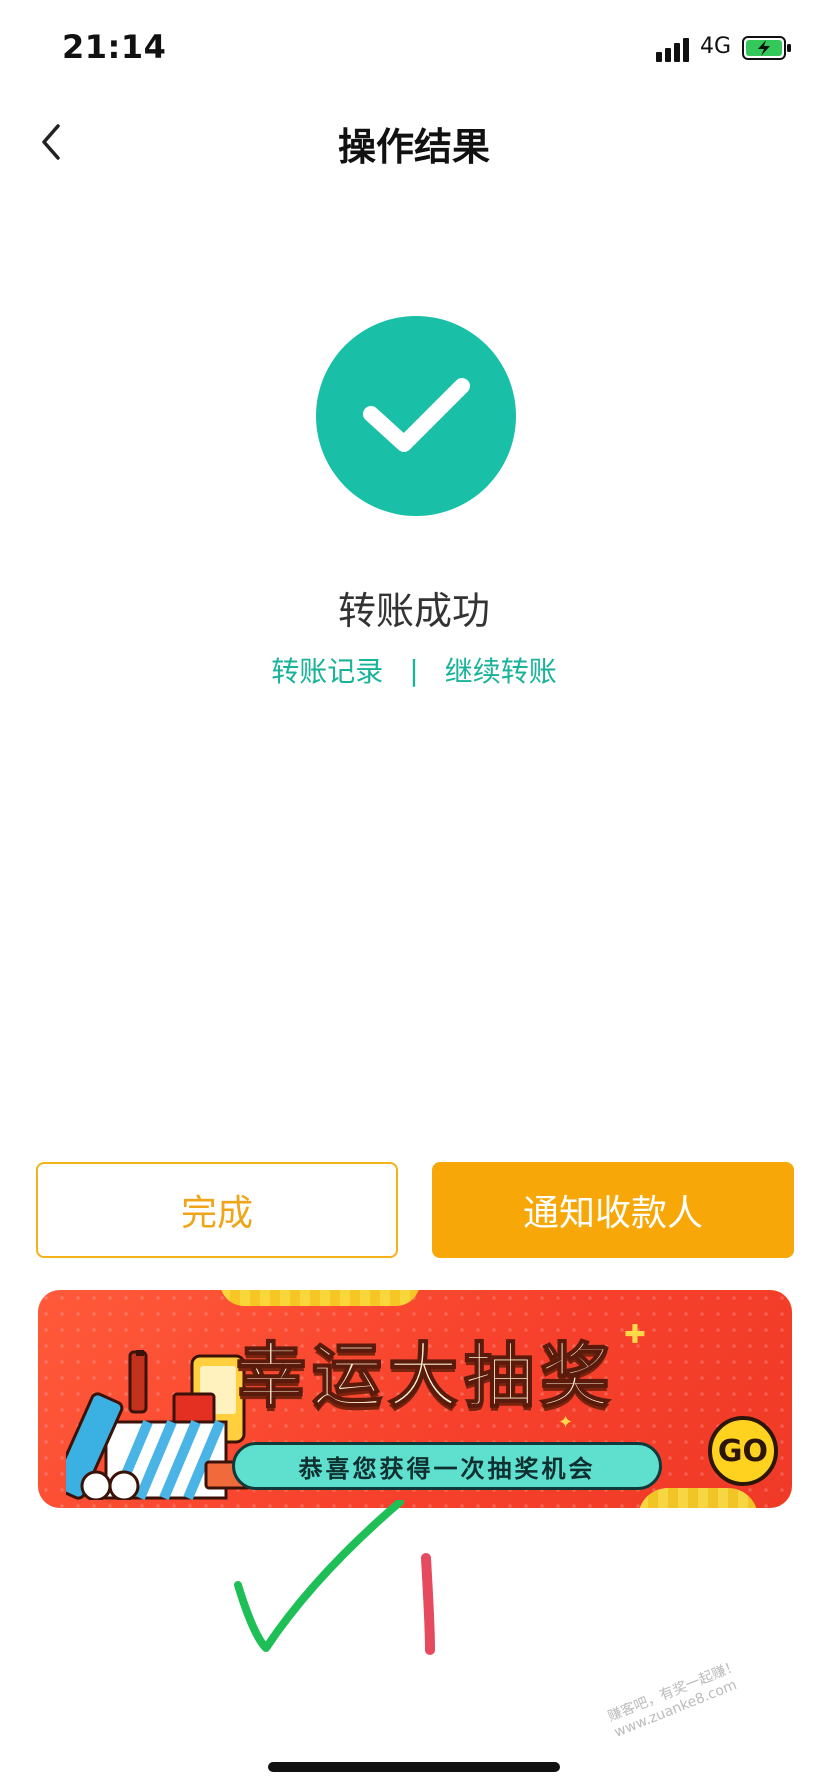 The width and height of the screenshot is (828, 1792). What do you see at coordinates (217, 1210) in the screenshot?
I see `done-button: 完成` at bounding box center [217, 1210].